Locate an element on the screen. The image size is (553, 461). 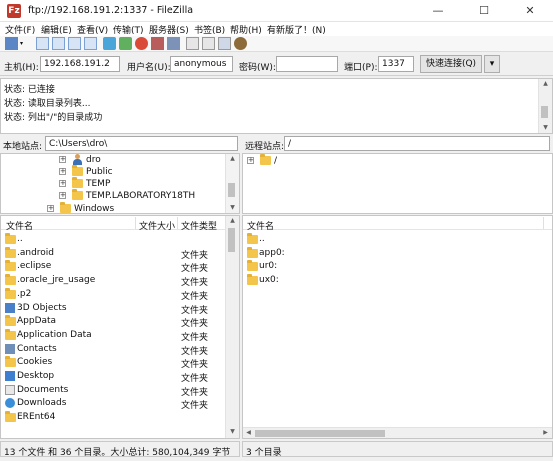
remote-file-hscrollbar: ◀ ▶ is located at coordinates (397, 432).